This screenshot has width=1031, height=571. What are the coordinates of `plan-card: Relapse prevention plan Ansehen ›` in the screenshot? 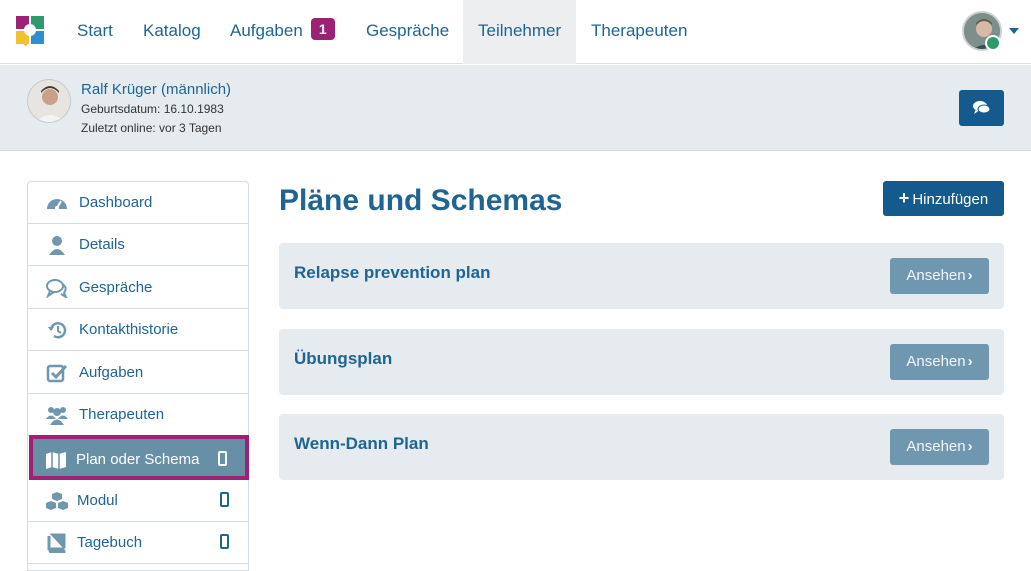 It's located at (641, 276).